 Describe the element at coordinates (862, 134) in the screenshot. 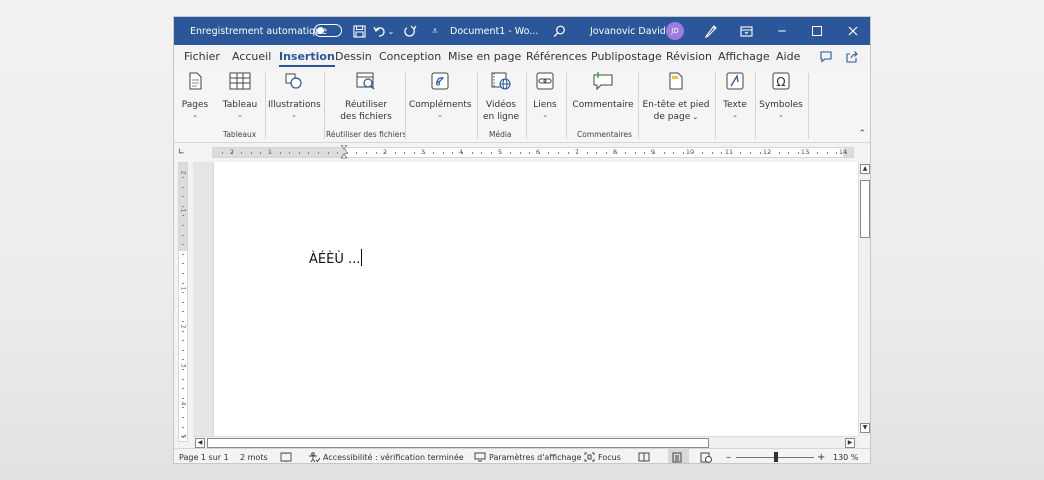

I see `collapse-ribbon-icon: ⌃` at that location.